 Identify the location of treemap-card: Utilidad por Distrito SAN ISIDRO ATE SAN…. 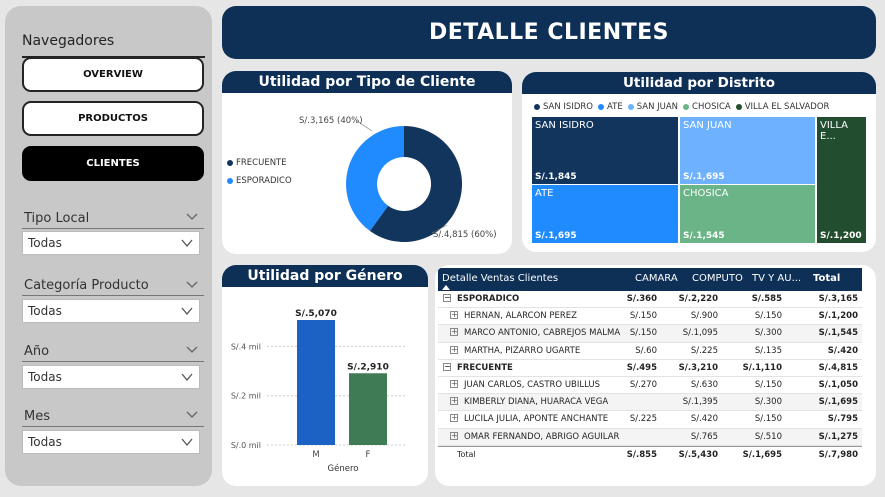
(699, 162).